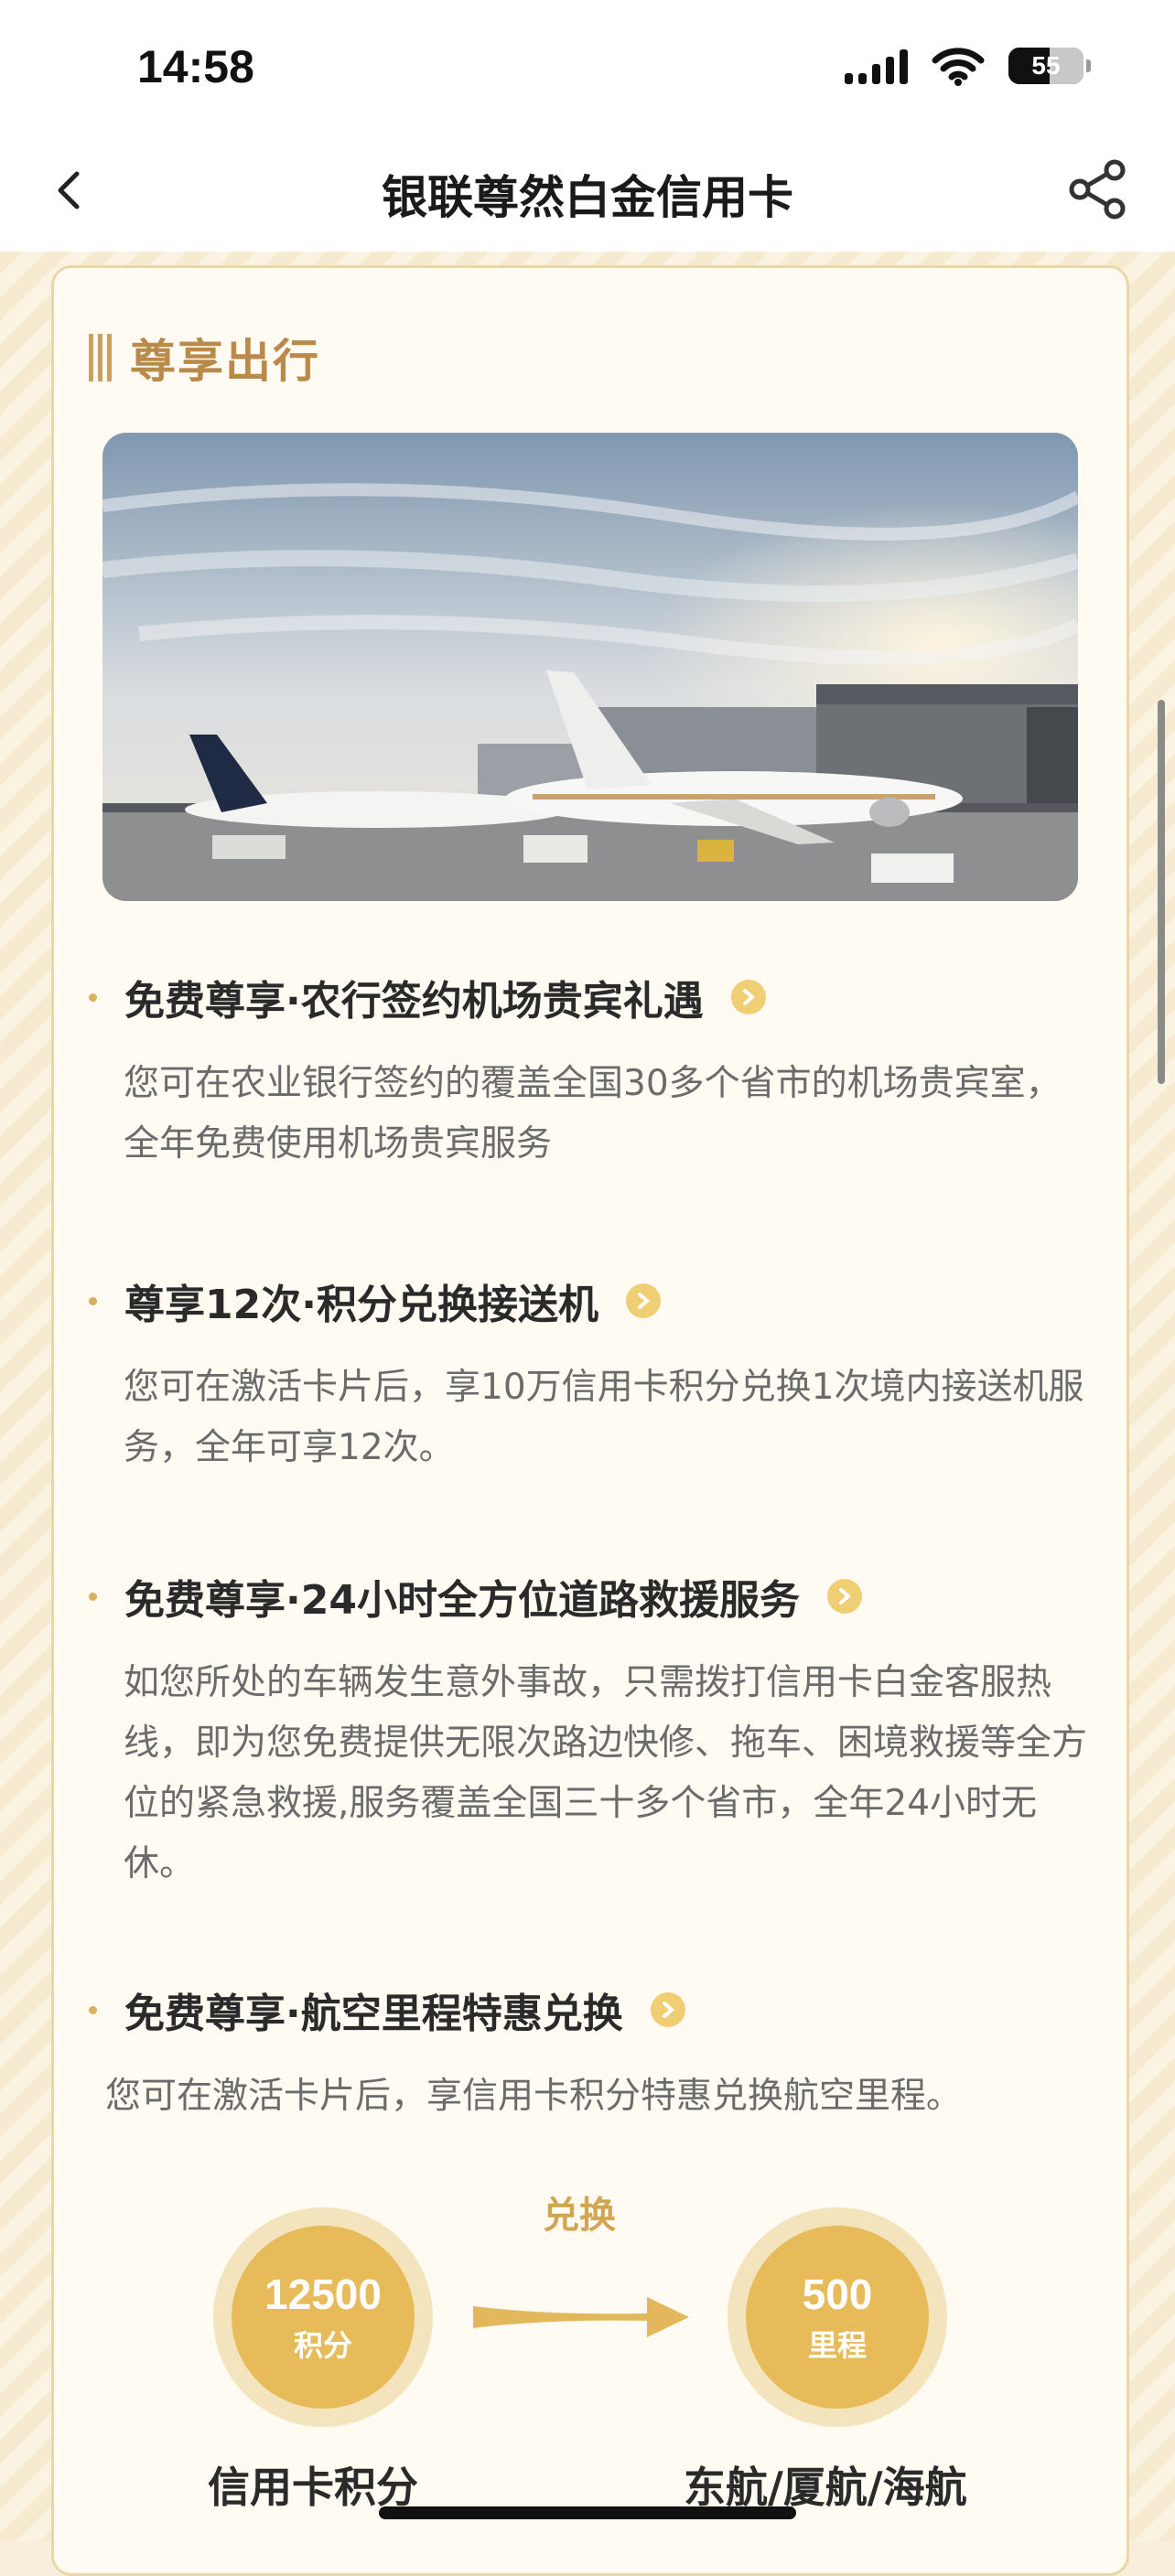 Image resolution: width=1175 pixels, height=2576 pixels. What do you see at coordinates (1097, 189) in the screenshot?
I see `share-icon` at bounding box center [1097, 189].